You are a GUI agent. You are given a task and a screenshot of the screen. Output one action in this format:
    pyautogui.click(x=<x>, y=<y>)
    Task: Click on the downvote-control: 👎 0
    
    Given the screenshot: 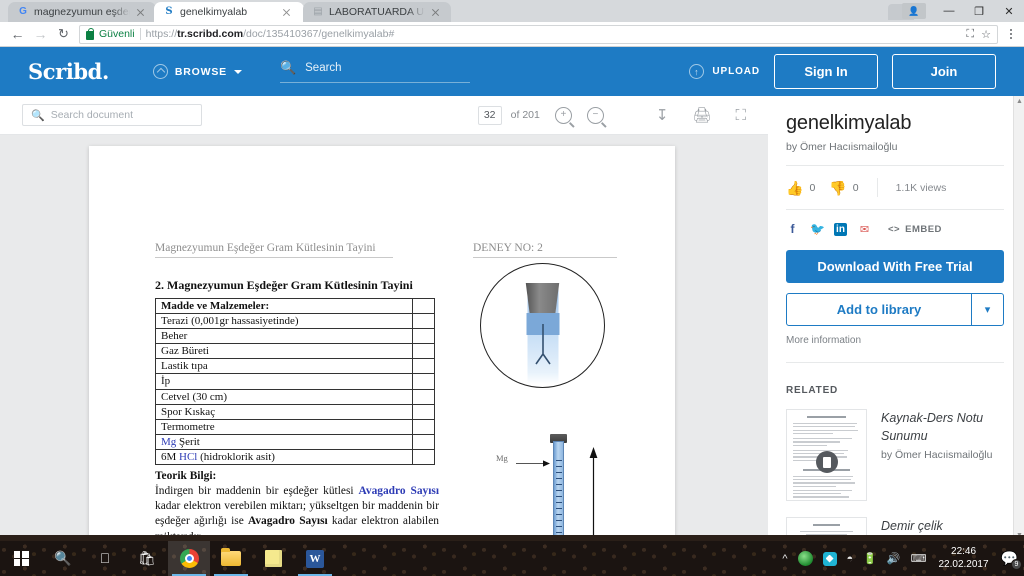 What is the action you would take?
    pyautogui.click(x=843, y=188)
    